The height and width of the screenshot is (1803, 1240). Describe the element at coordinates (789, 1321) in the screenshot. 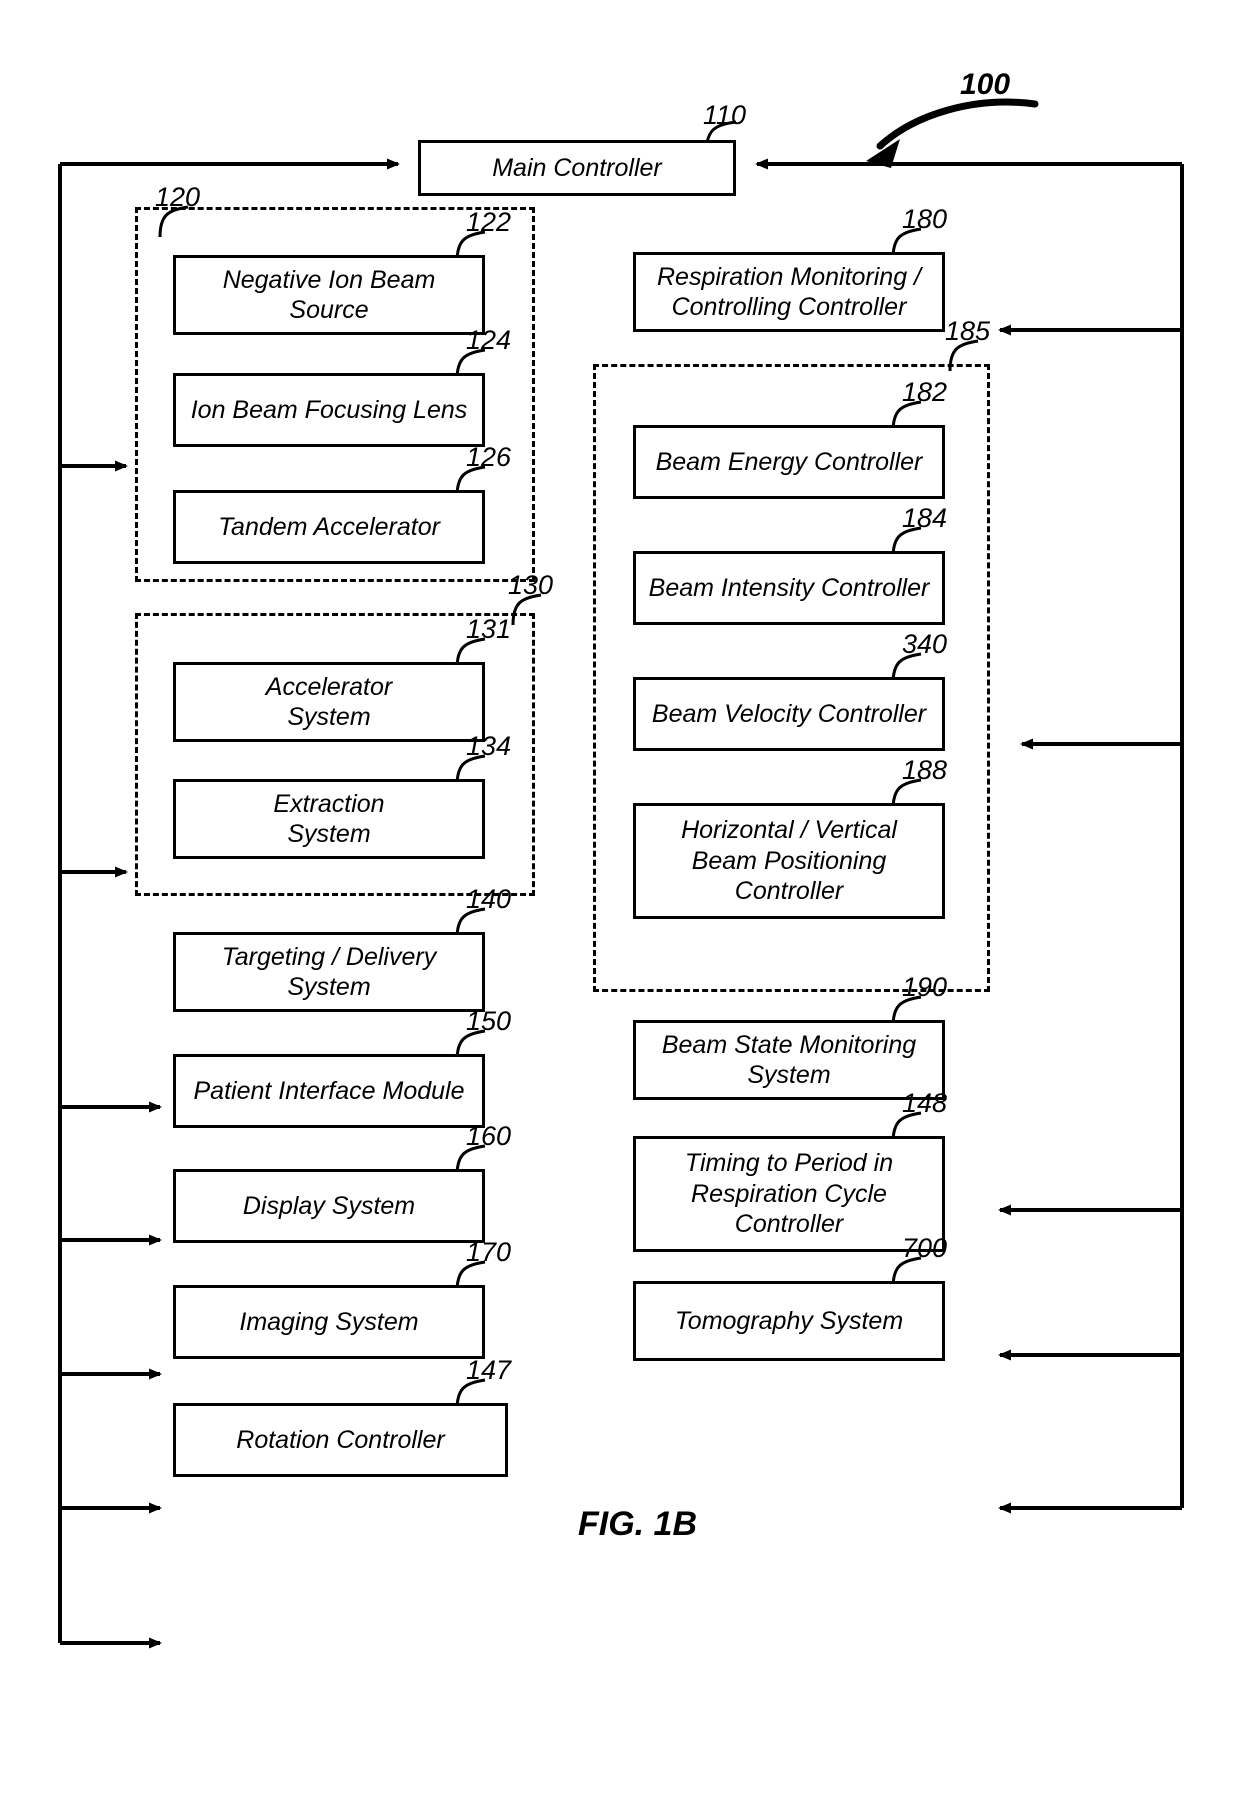

I see `node-tomography-system: Tomography System` at that location.